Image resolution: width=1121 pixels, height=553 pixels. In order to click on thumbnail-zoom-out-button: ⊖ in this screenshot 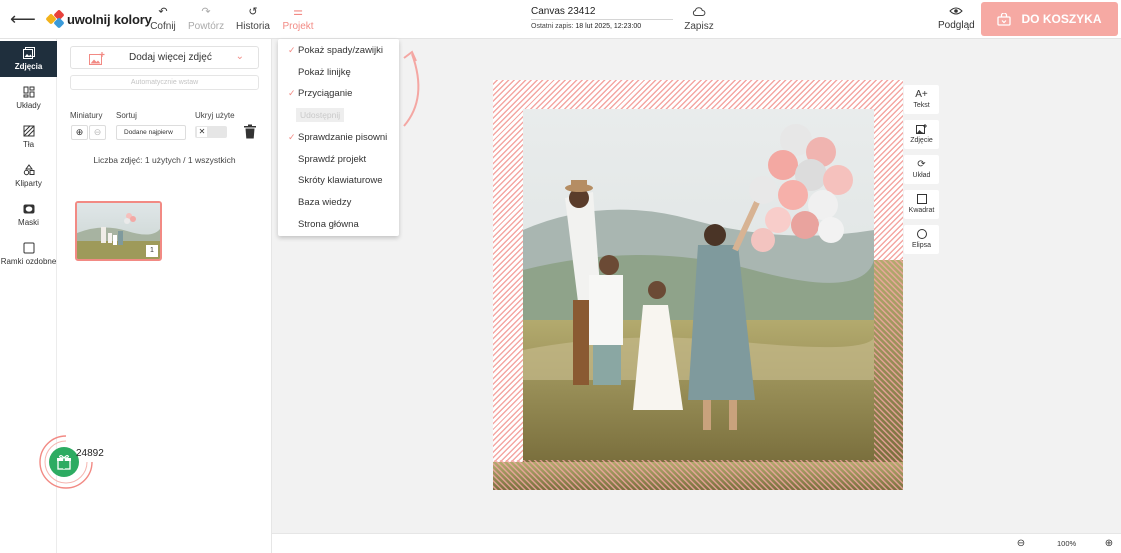, I will do `click(97, 132)`.